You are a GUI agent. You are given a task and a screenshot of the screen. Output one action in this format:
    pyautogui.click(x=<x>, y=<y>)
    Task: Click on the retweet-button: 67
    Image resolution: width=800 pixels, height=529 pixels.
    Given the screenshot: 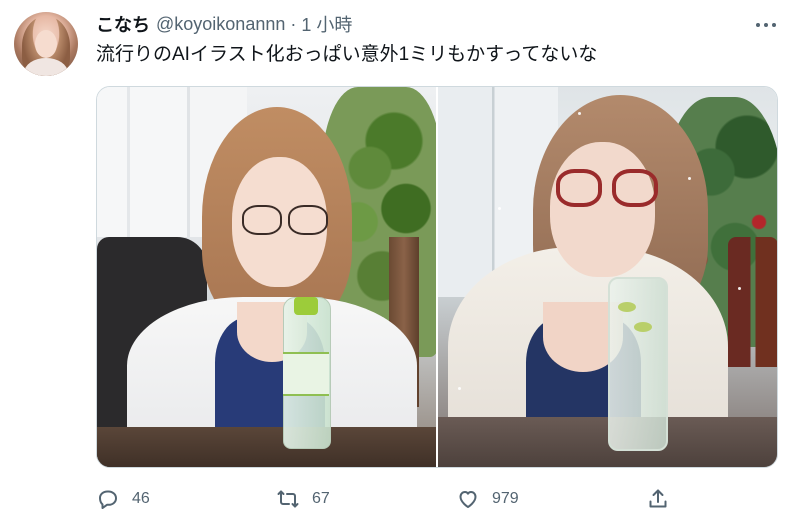 What is the action you would take?
    pyautogui.click(x=303, y=499)
    